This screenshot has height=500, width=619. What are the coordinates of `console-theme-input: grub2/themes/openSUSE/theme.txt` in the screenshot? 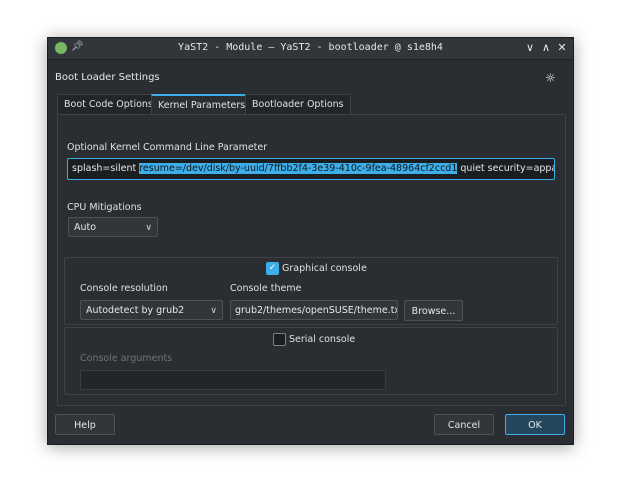 It's located at (314, 310).